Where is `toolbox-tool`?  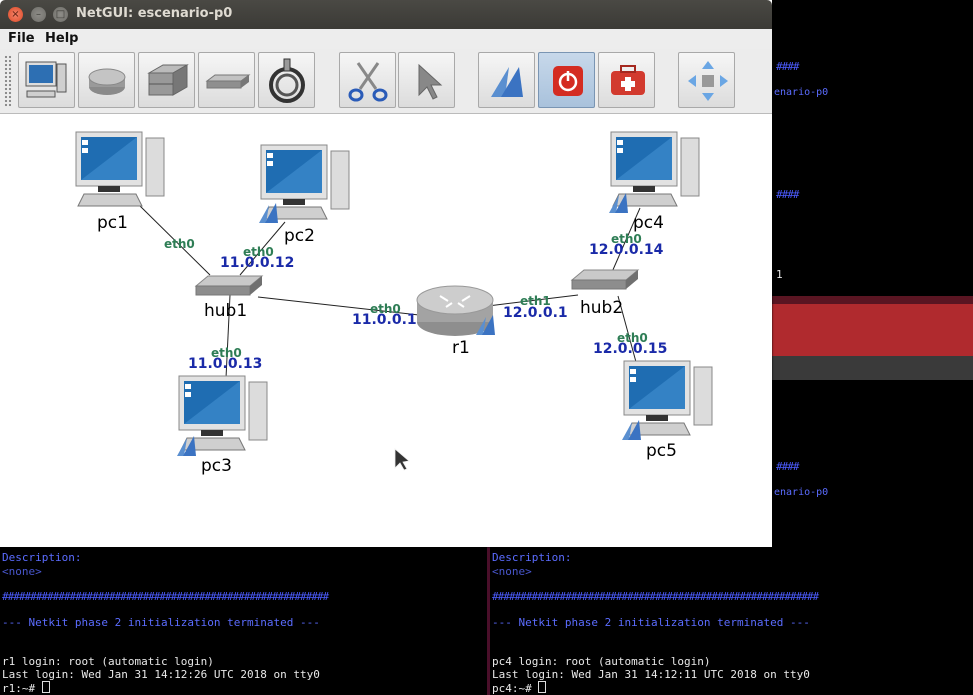 toolbox-tool is located at coordinates (626, 80).